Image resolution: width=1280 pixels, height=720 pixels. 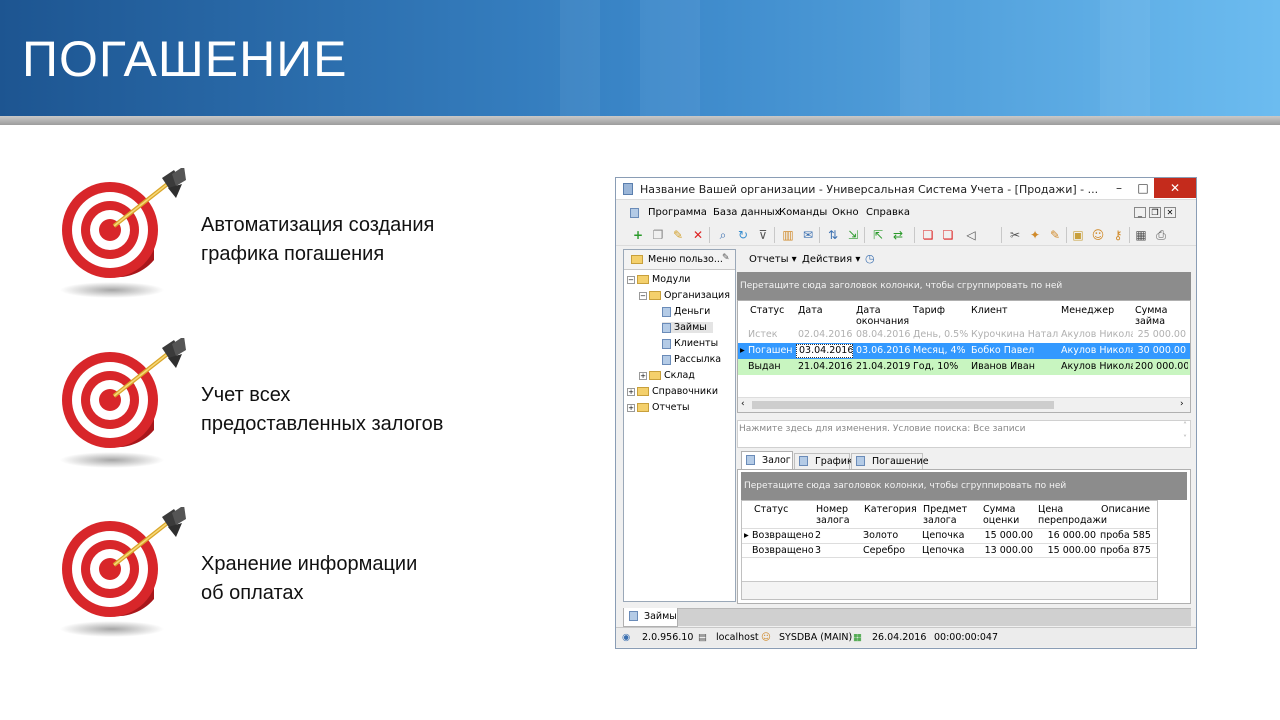 I want to click on cell-status: Погашен, so click(x=770, y=350).